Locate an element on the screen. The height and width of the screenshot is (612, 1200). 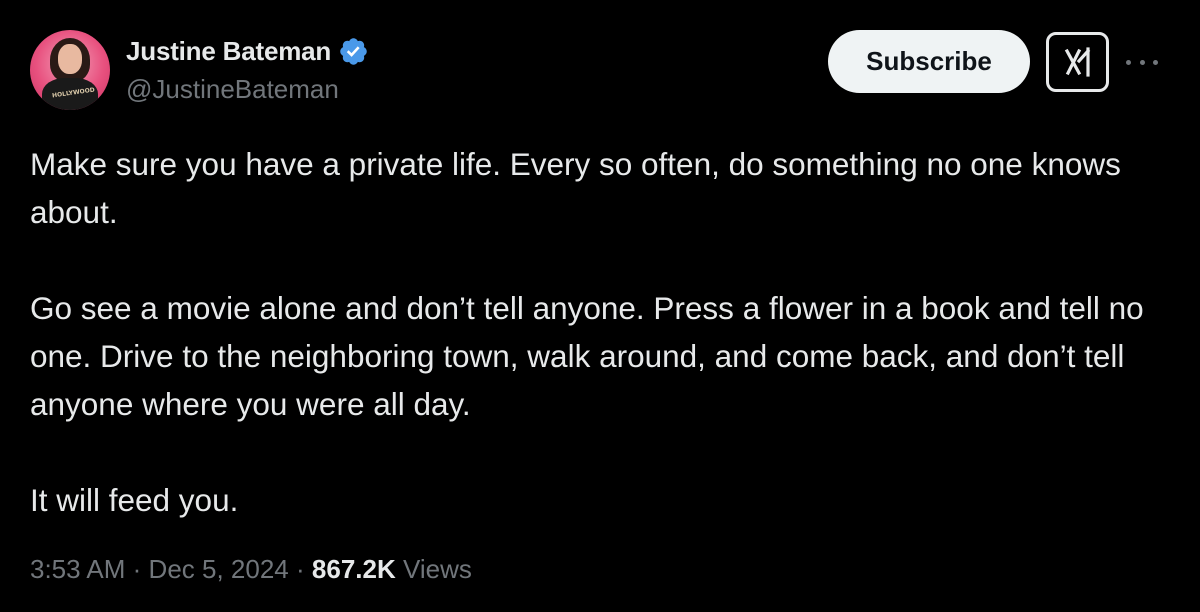
avatar: HOLLYWOOD is located at coordinates (70, 70).